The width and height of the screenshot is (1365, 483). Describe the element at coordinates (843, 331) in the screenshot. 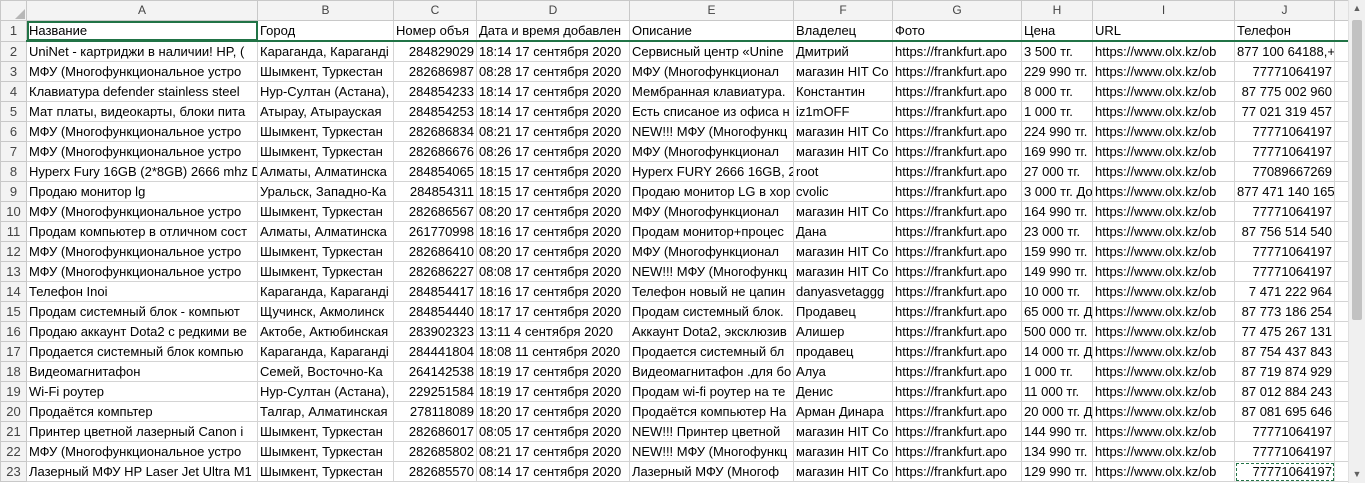

I see `cell: Алишер` at that location.